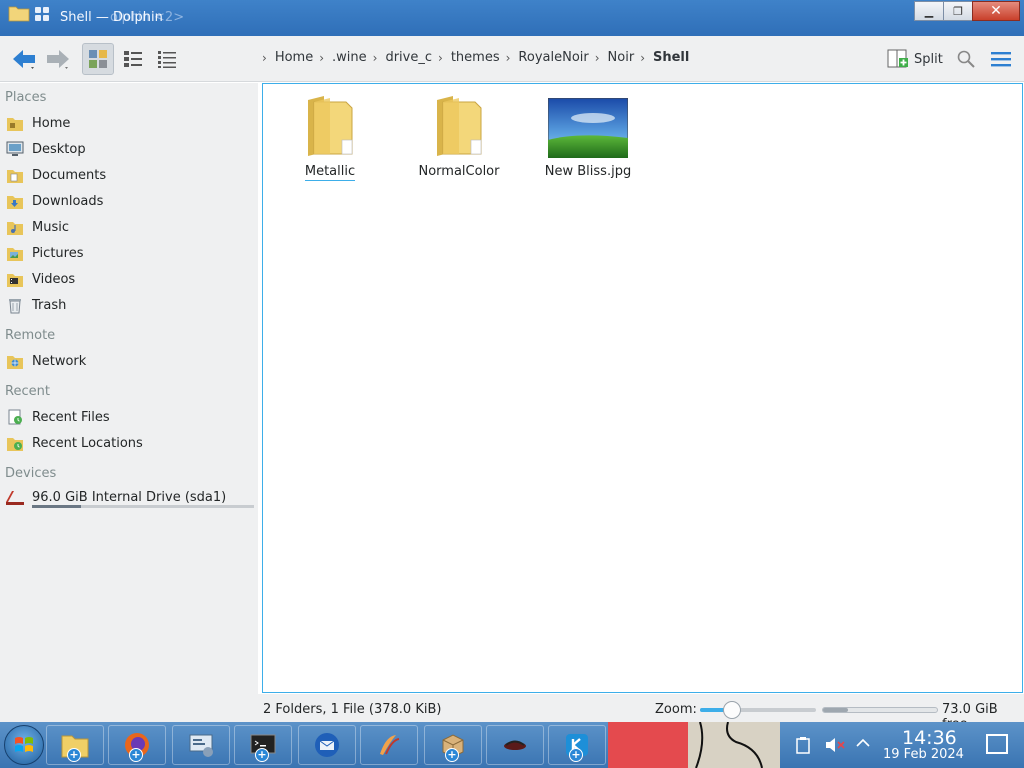  Describe the element at coordinates (997, 744) in the screenshot. I see `show-desktop-button` at that location.